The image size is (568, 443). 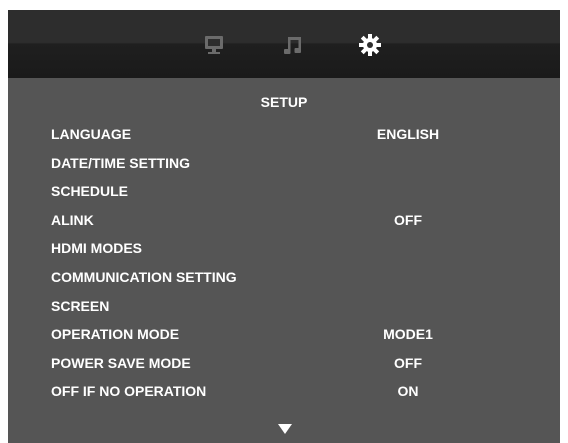 I want to click on menu-item-label: OFF IF NO OPERATION, so click(x=129, y=391).